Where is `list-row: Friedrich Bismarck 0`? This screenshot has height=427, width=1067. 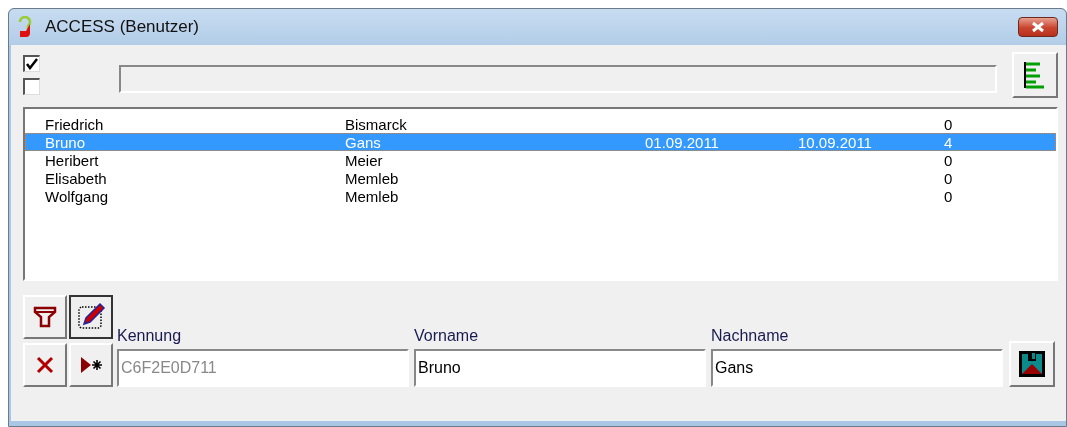 list-row: Friedrich Bismarck 0 is located at coordinates (540, 124).